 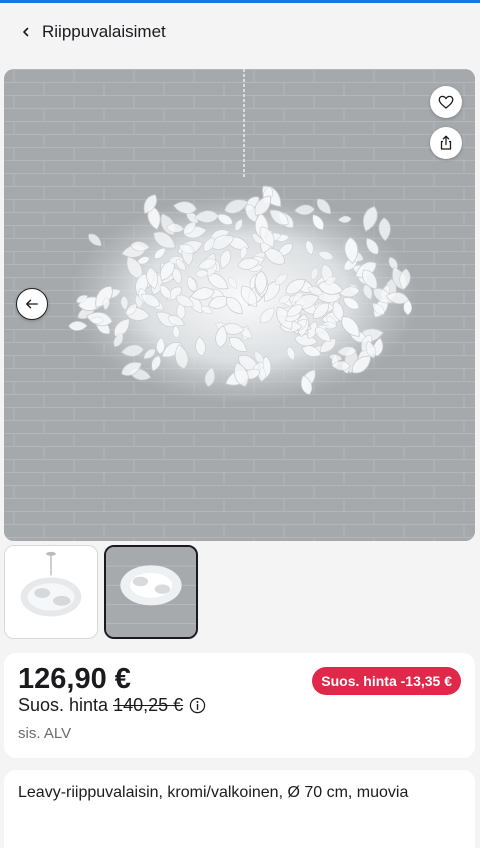 What do you see at coordinates (104, 31) in the screenshot?
I see `page-title: Riippuvalaisimet` at bounding box center [104, 31].